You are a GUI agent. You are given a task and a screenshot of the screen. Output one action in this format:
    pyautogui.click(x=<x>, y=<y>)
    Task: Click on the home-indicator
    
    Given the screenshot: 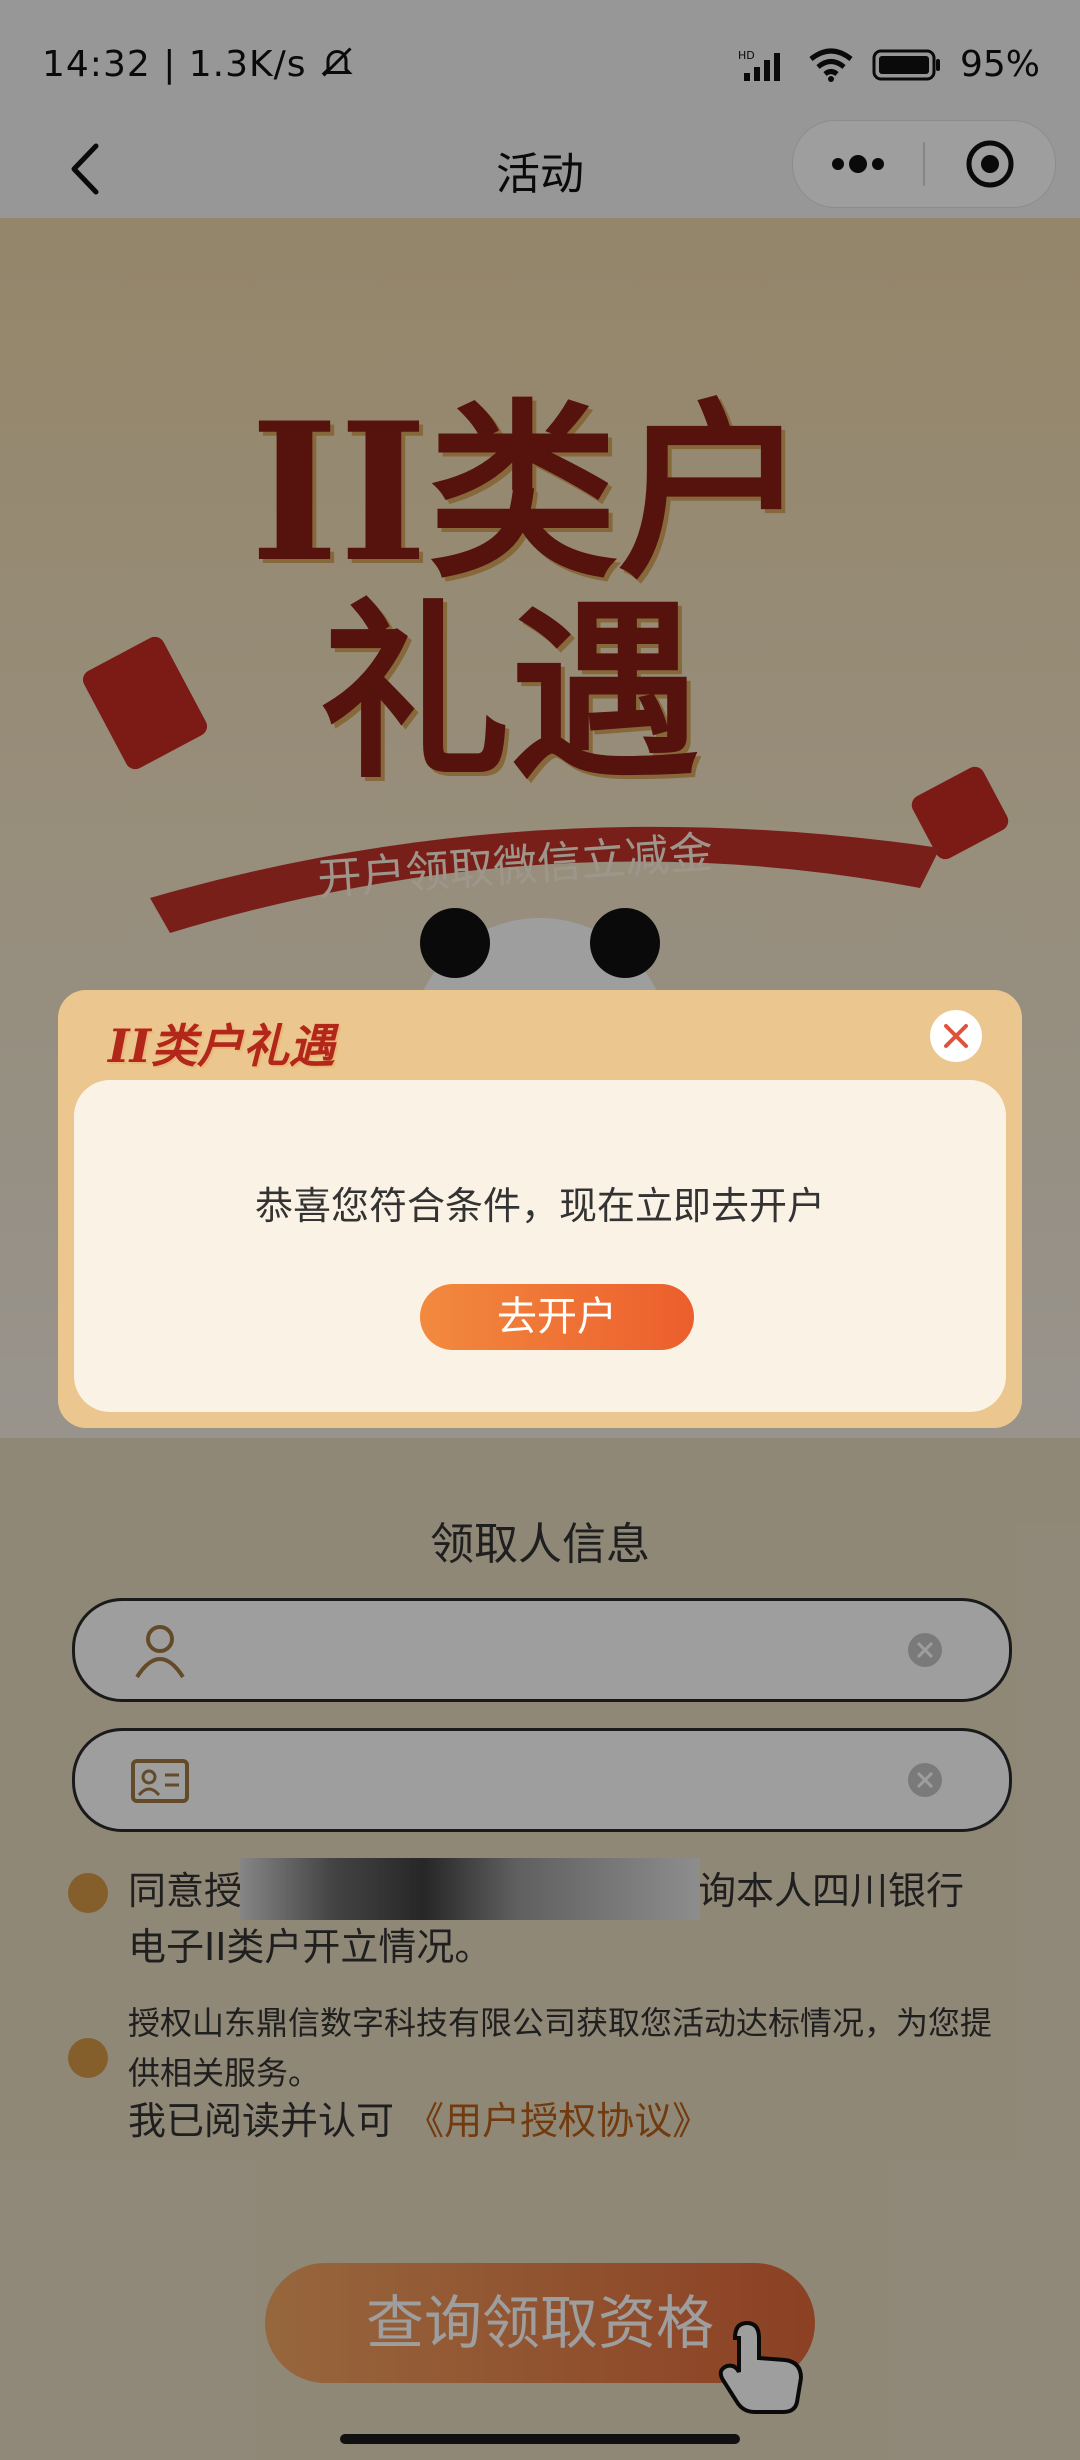 What is the action you would take?
    pyautogui.click(x=540, y=2439)
    